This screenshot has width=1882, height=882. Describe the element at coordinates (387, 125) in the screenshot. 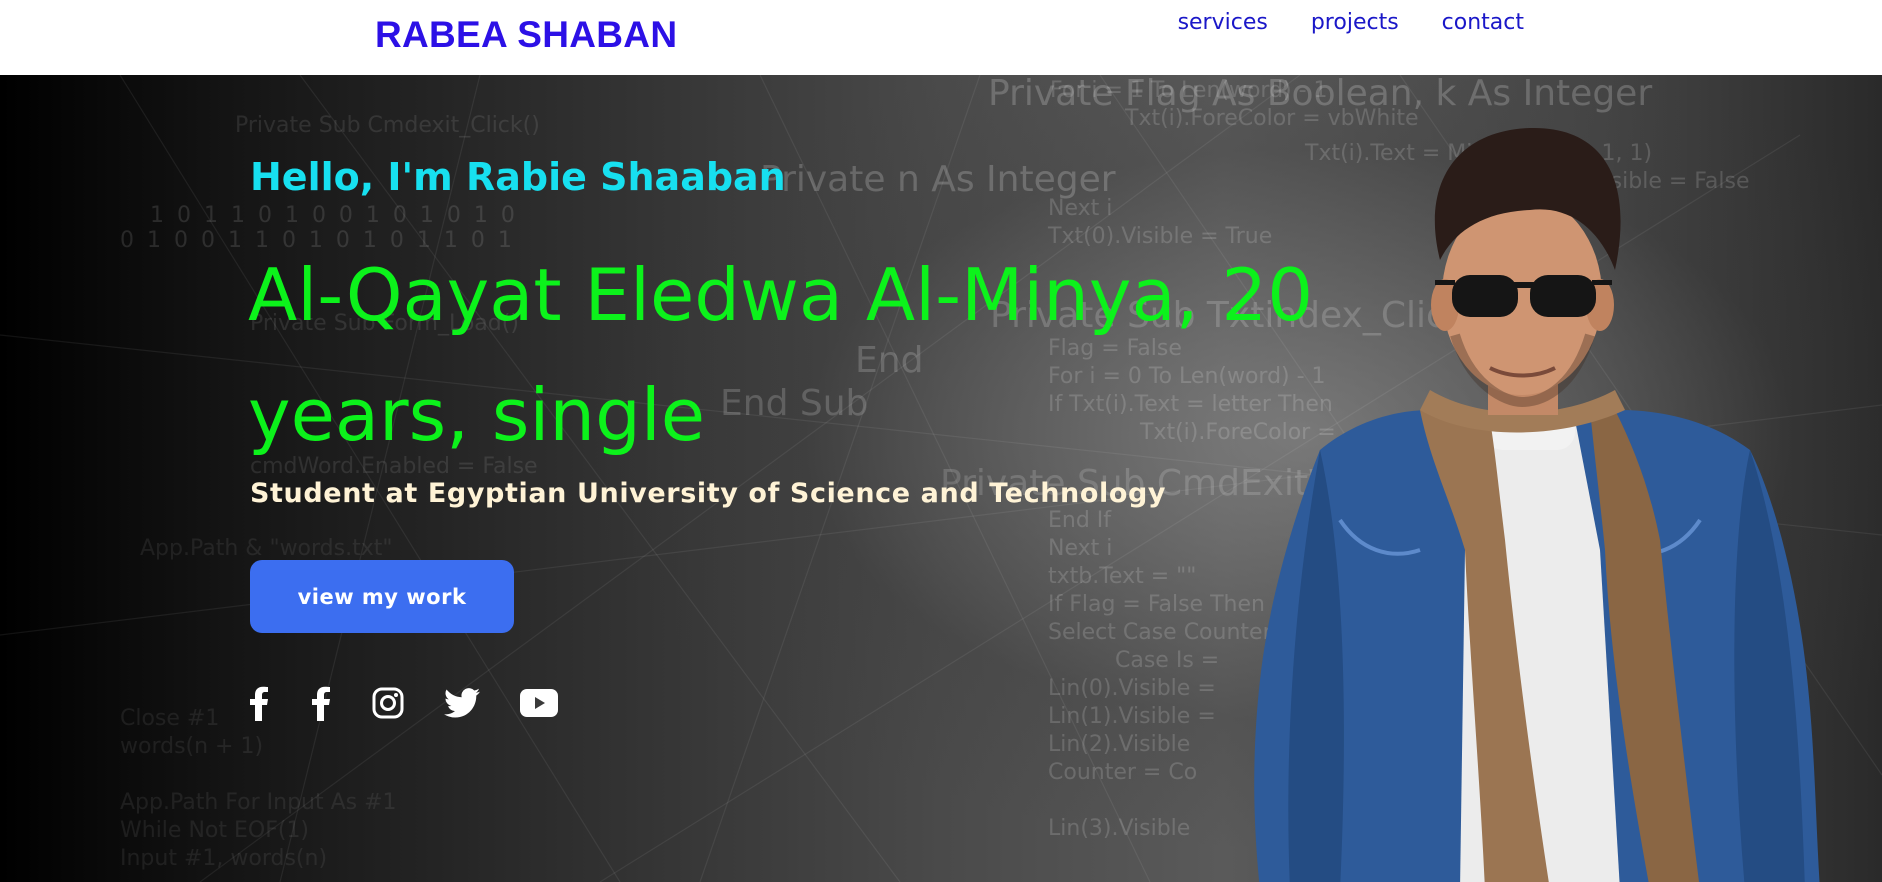

I see `code-line: Private Sub Cmdexit_Click()` at that location.